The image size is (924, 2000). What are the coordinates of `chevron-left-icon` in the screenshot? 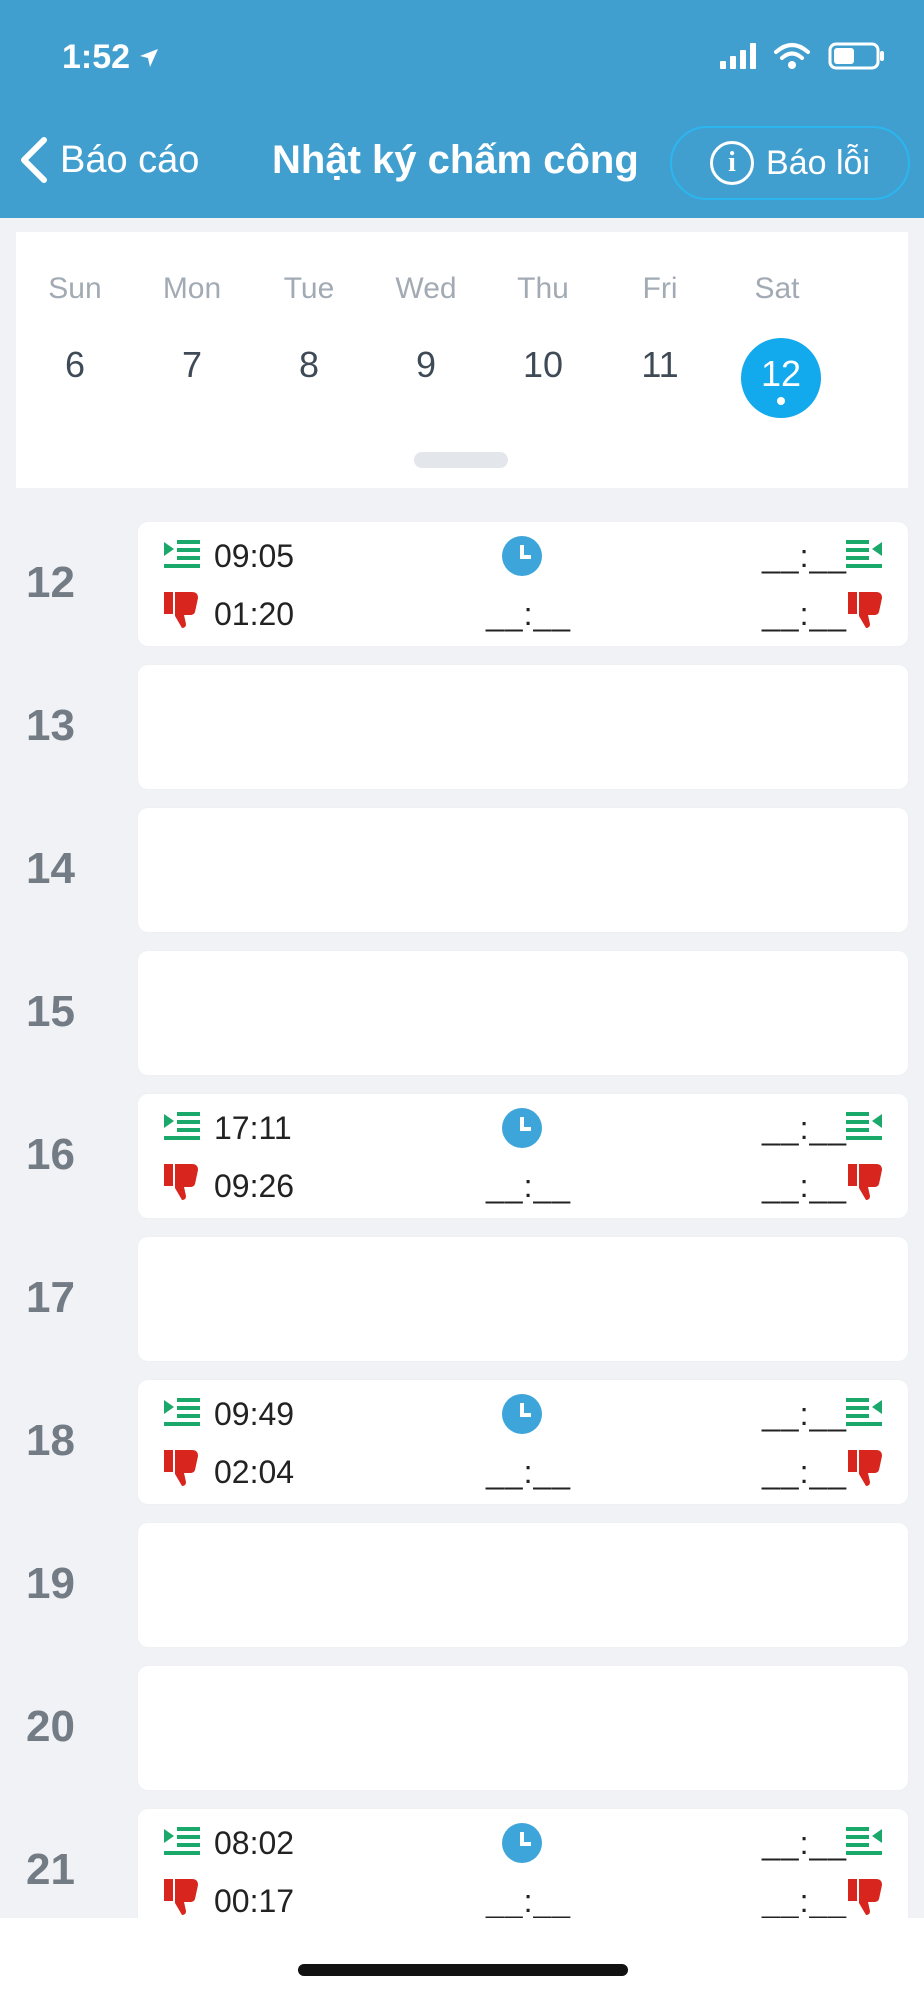 It's located at (34, 160).